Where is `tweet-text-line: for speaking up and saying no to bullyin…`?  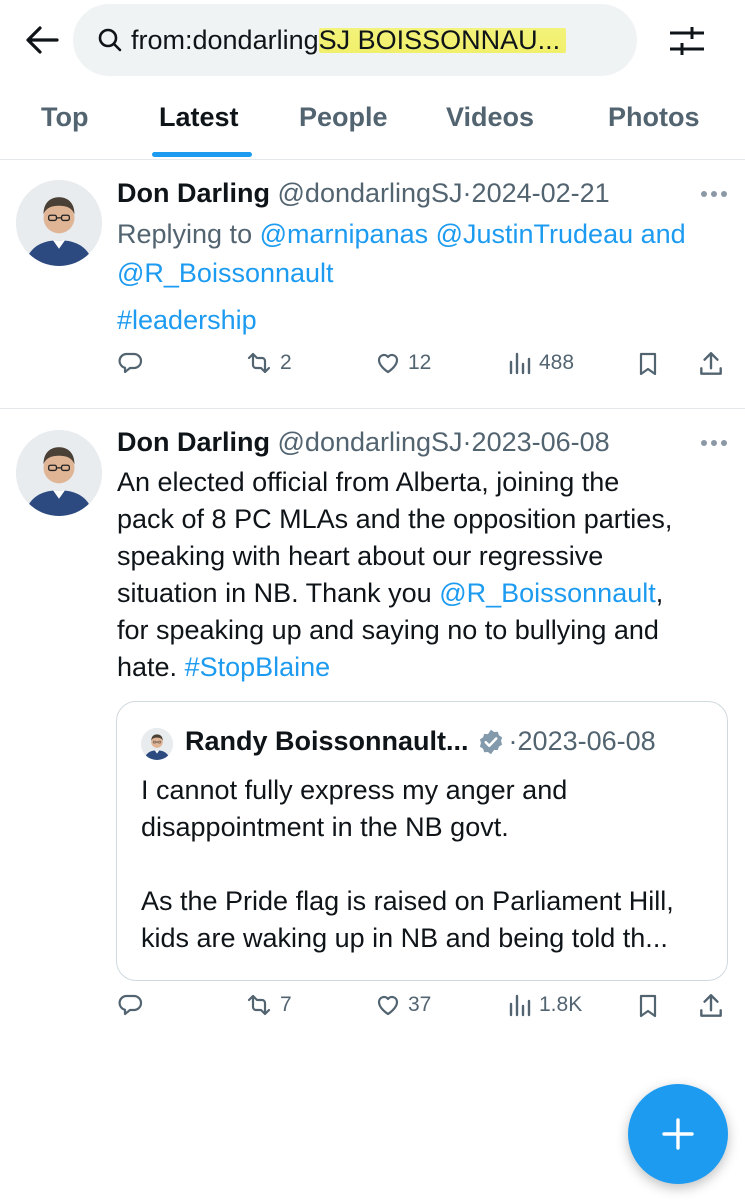 tweet-text-line: for speaking up and saying no to bullyin… is located at coordinates (388, 630).